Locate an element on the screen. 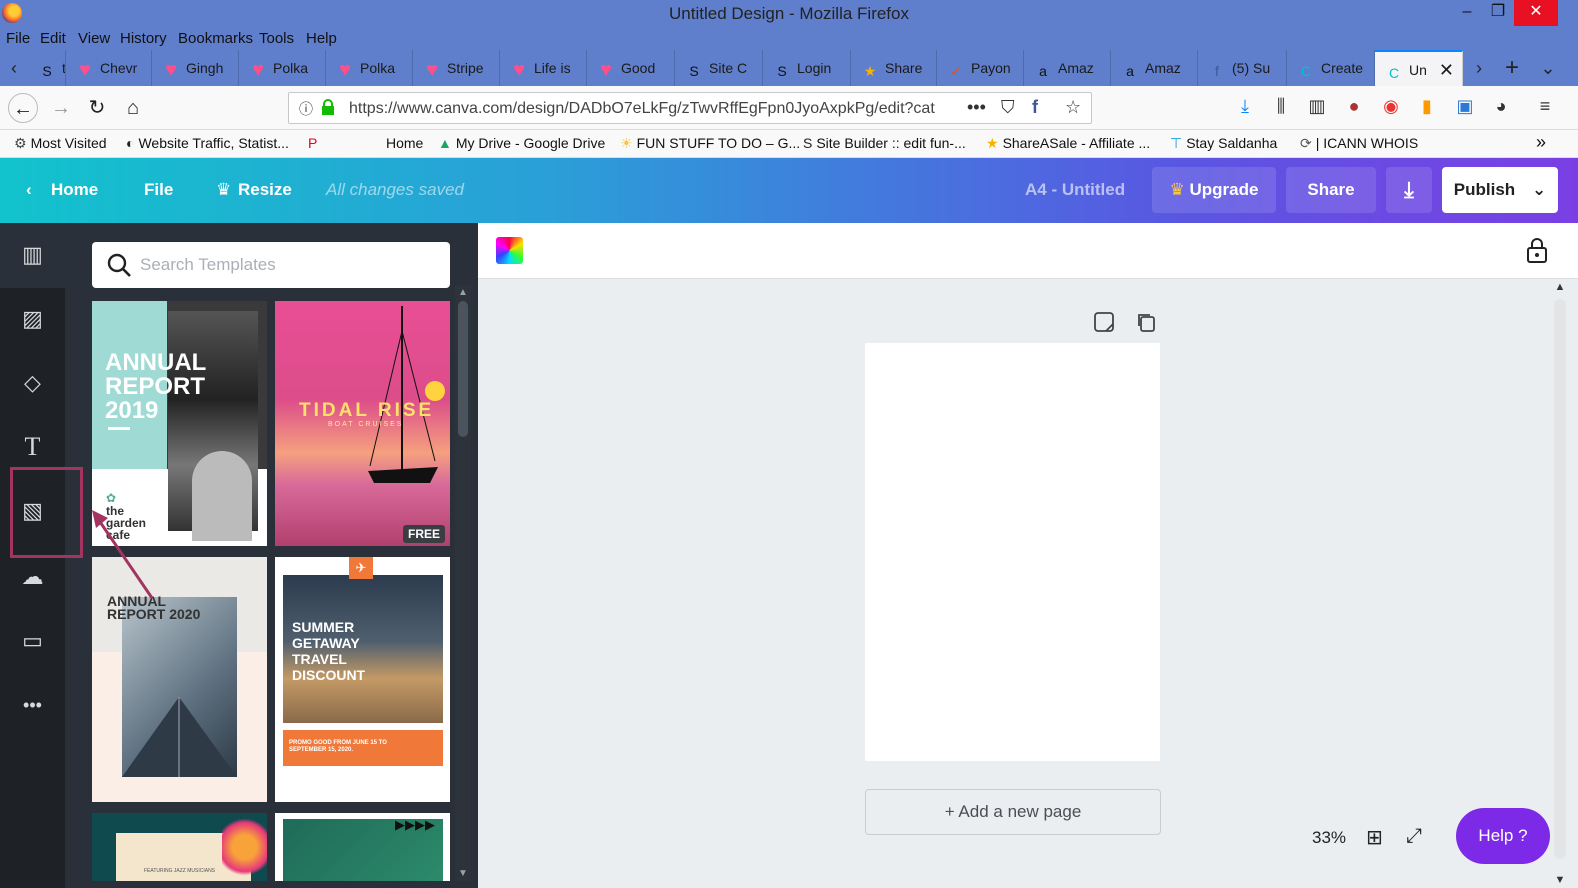  menu-edit: Edit is located at coordinates (53, 38).